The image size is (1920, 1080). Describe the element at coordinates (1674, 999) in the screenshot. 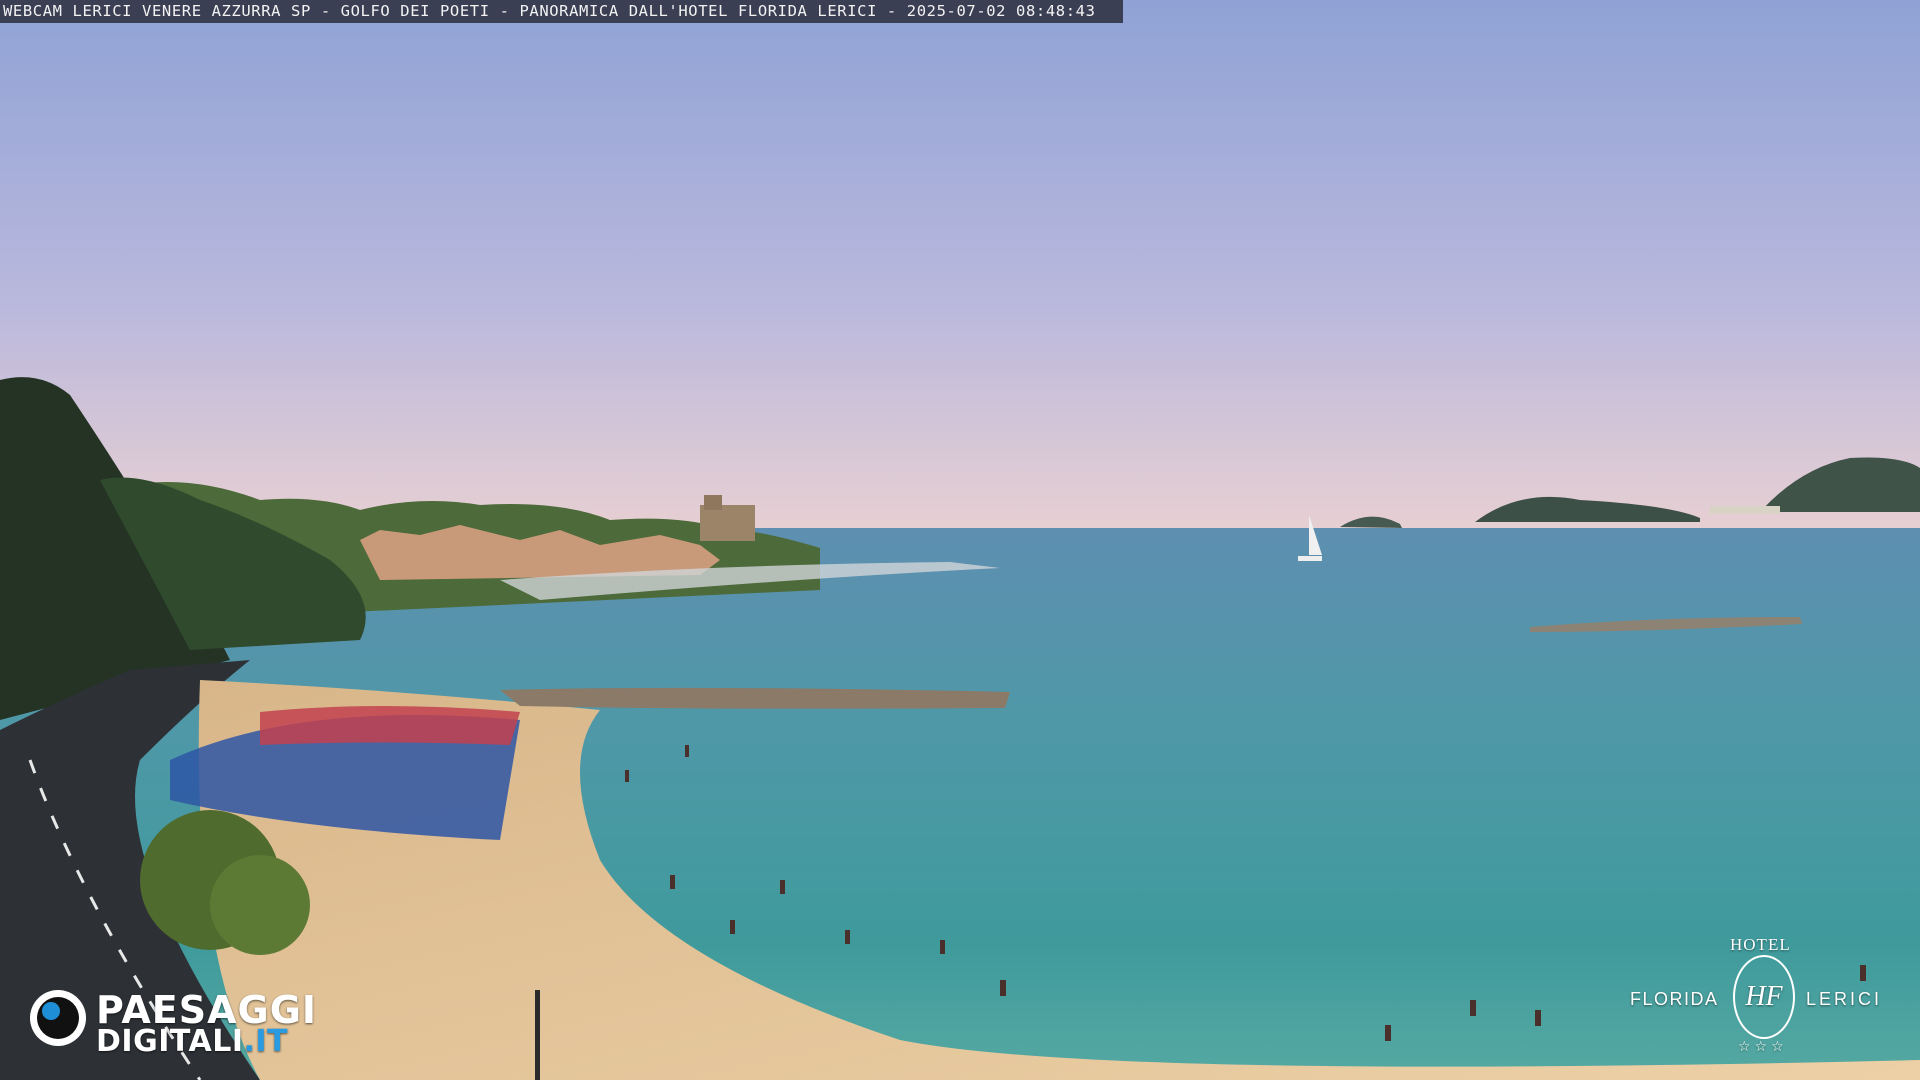

I see `hotel-word-left: FLORIDA` at that location.